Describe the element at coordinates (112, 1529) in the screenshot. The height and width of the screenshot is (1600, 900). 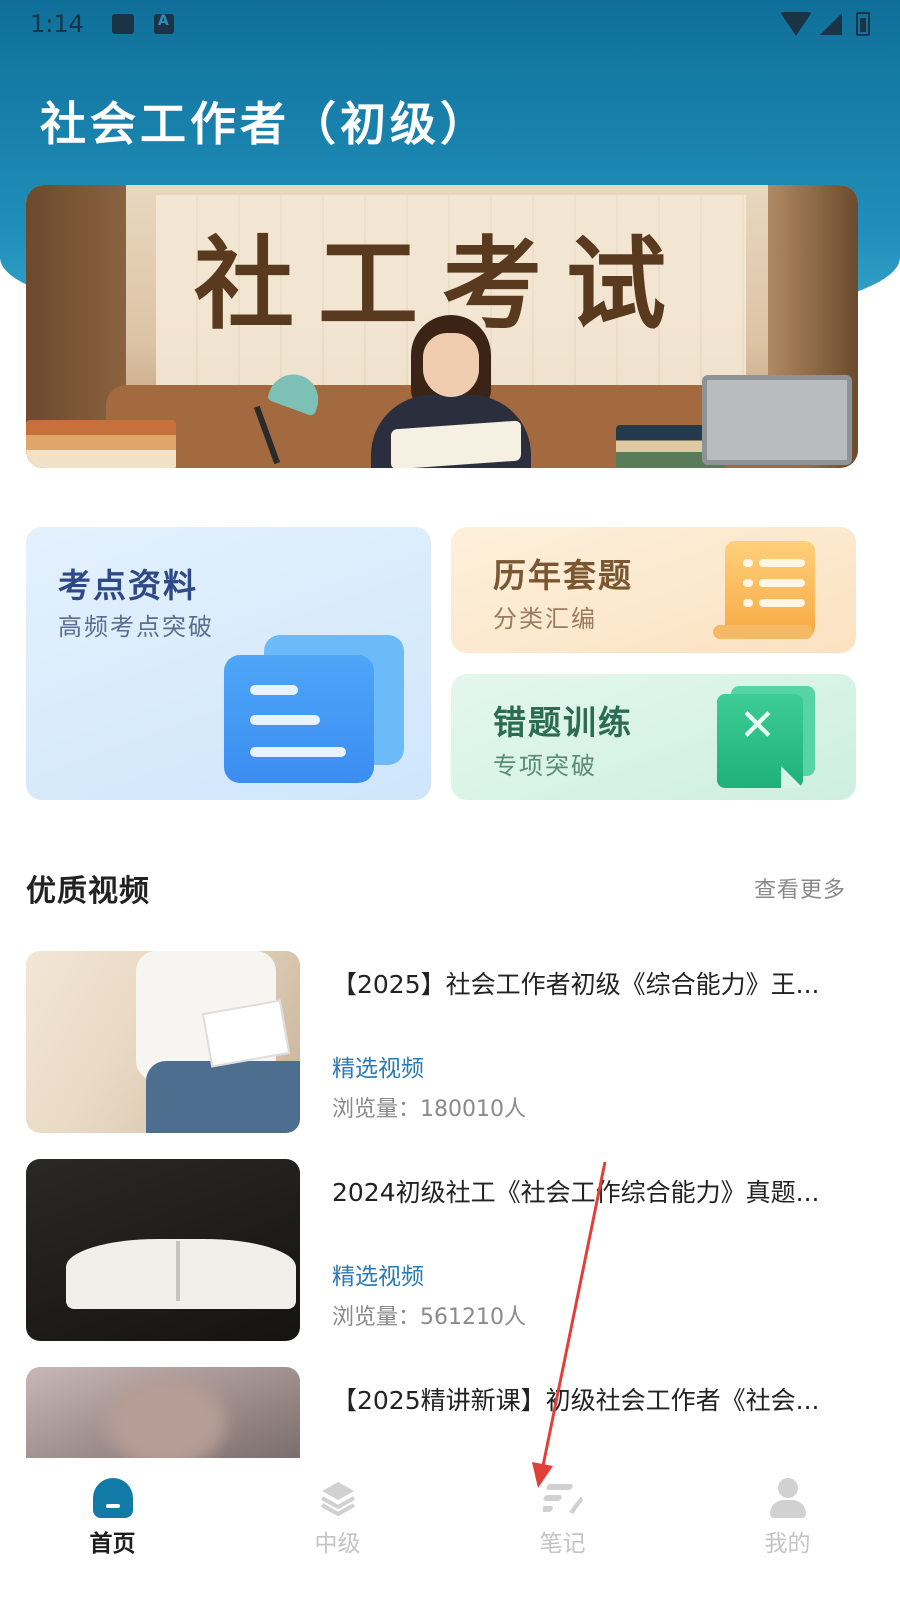
I see `tab-home: 首页` at that location.